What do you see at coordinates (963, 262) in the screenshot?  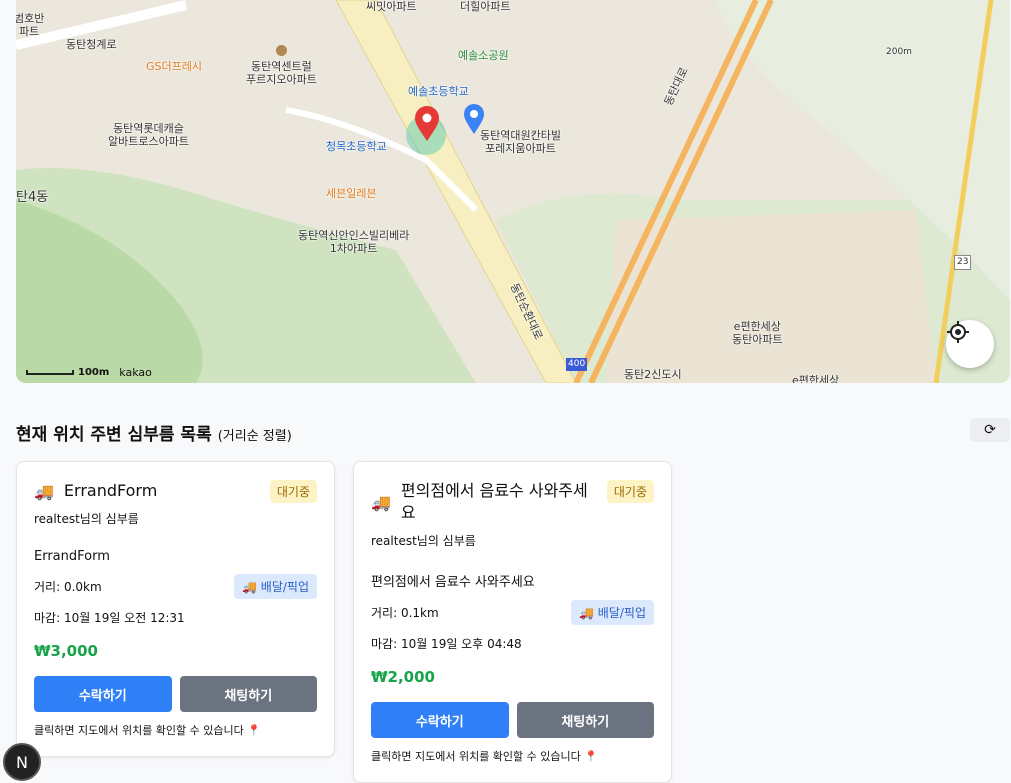 I see `road-sign: 23` at bounding box center [963, 262].